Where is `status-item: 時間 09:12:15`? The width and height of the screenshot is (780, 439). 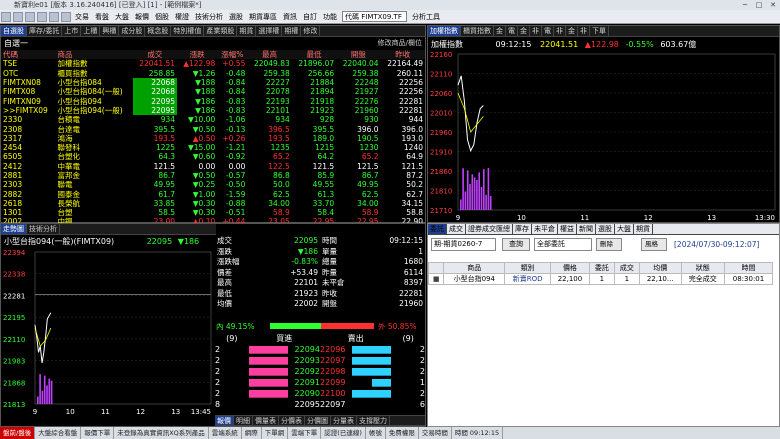
status-item: 時間 09:12:15 is located at coordinates (478, 433).